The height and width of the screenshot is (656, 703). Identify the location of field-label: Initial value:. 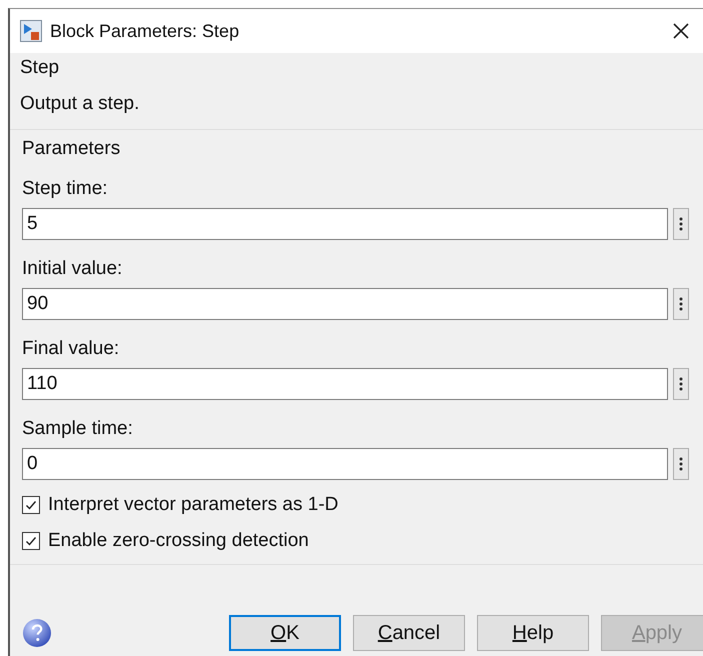
(73, 269).